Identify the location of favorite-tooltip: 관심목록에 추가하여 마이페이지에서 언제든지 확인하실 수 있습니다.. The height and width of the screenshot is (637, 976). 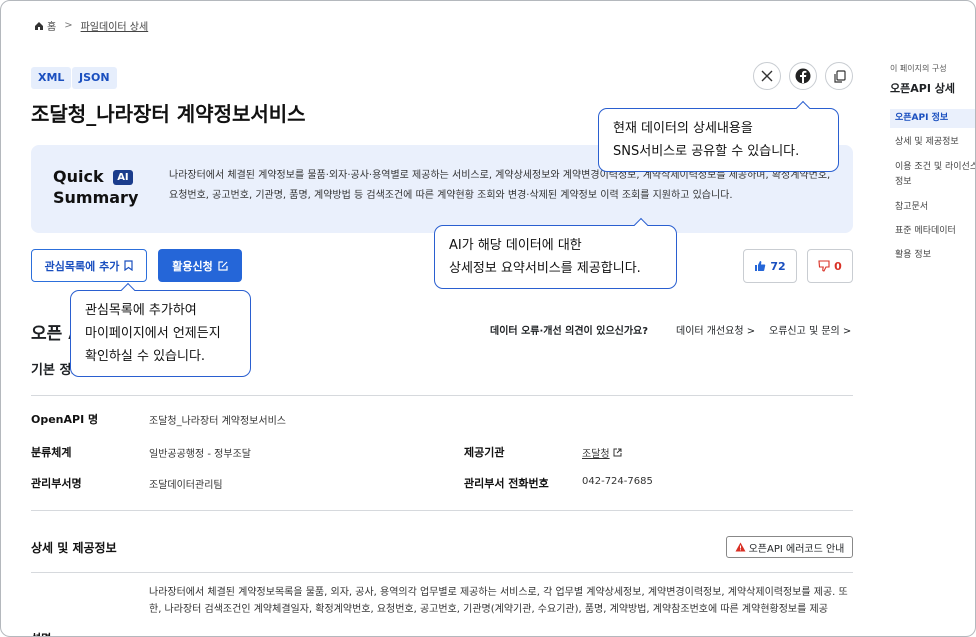
(160, 329).